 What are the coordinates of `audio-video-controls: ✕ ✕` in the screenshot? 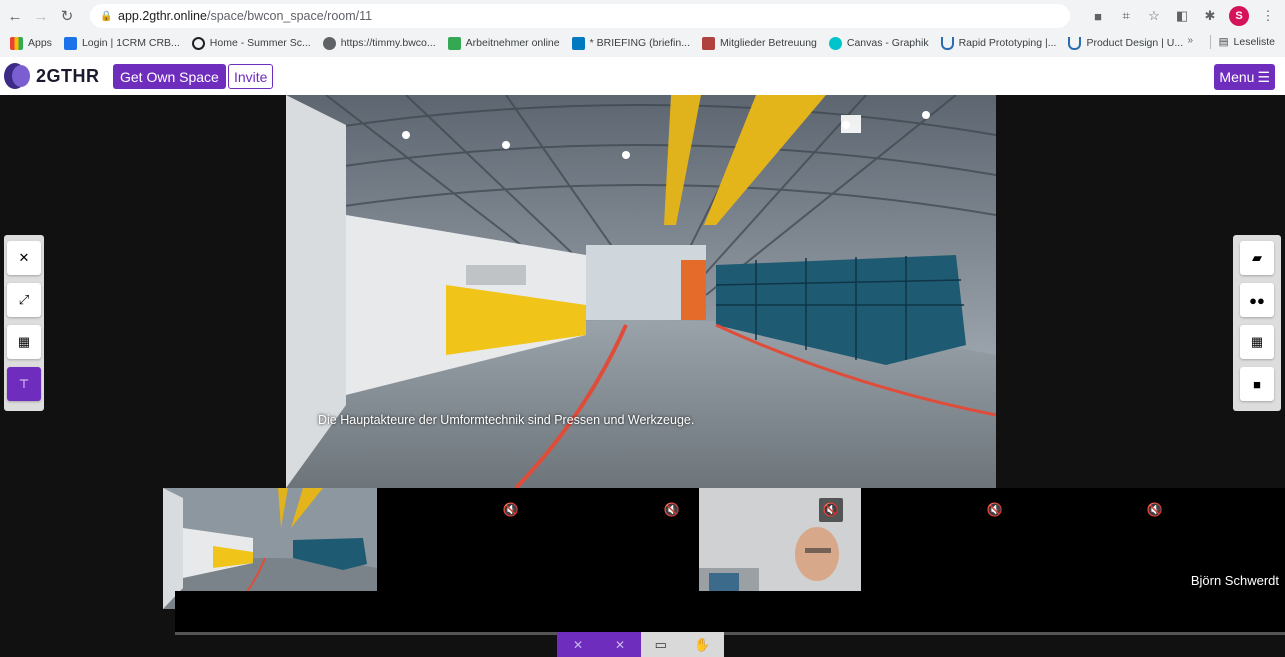 It's located at (599, 644).